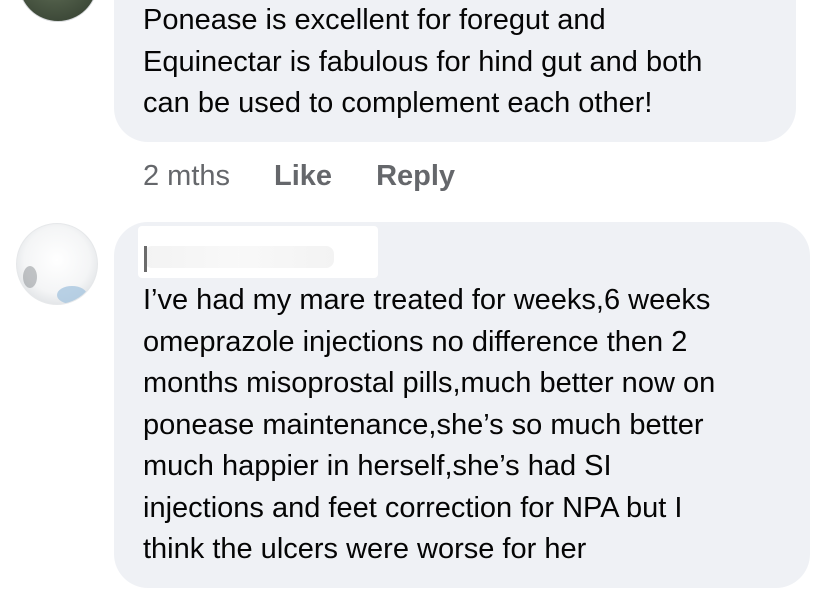  What do you see at coordinates (365, 549) in the screenshot?
I see `comment-line: think the ulcers were worse for her` at bounding box center [365, 549].